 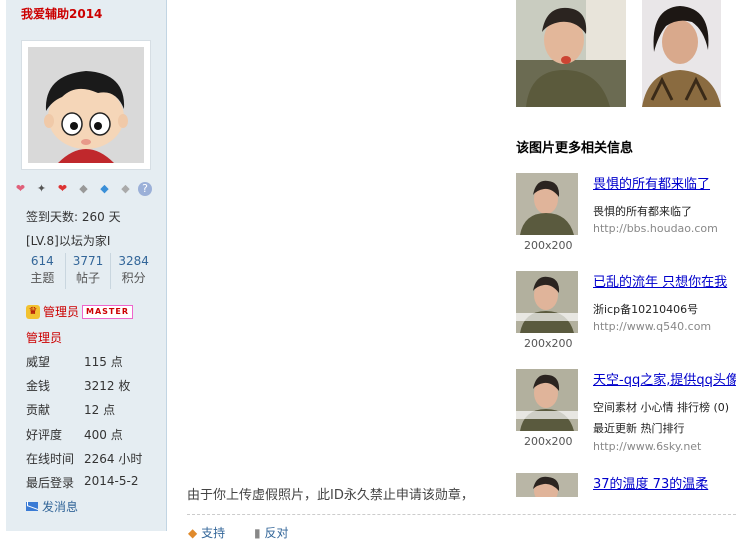 I want to click on username-link: 我爱辅助2014, so click(x=61, y=13).